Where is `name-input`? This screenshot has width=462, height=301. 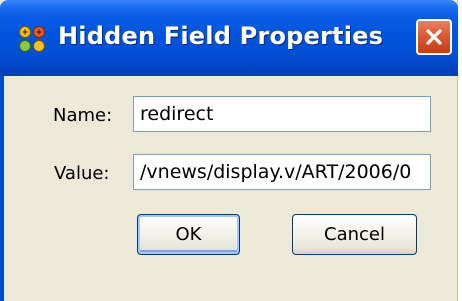 name-input is located at coordinates (282, 114).